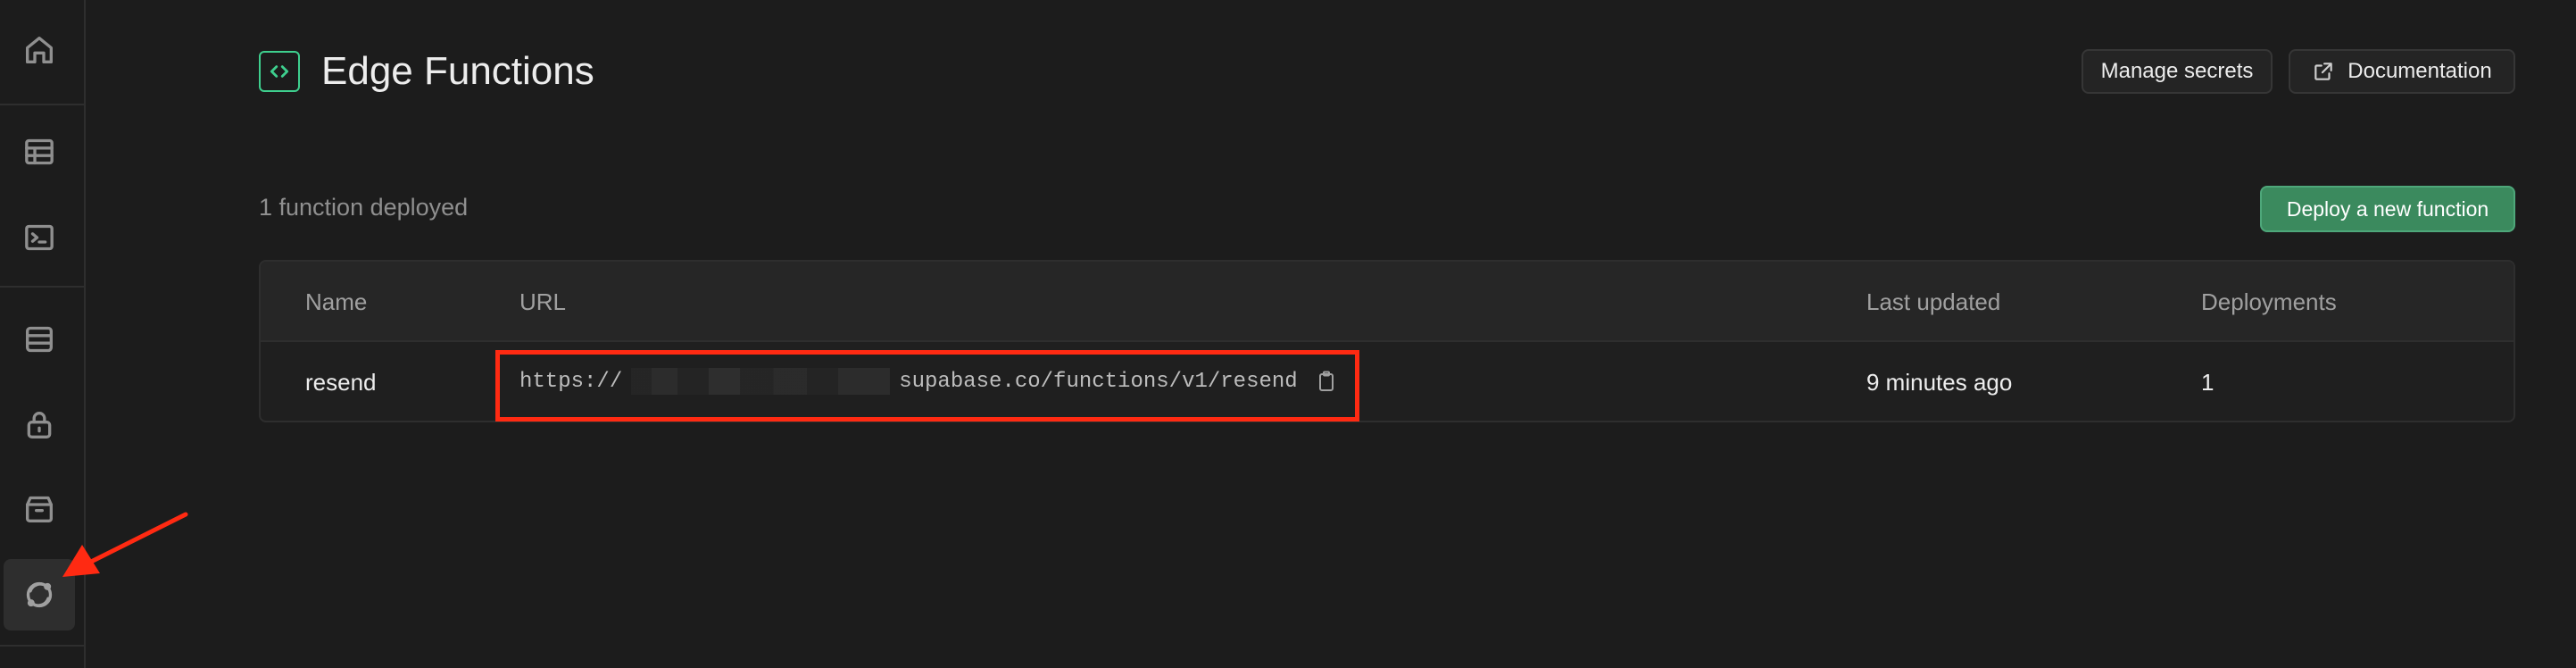 The height and width of the screenshot is (668, 2576). I want to click on page-title: Edge Functions, so click(458, 71).